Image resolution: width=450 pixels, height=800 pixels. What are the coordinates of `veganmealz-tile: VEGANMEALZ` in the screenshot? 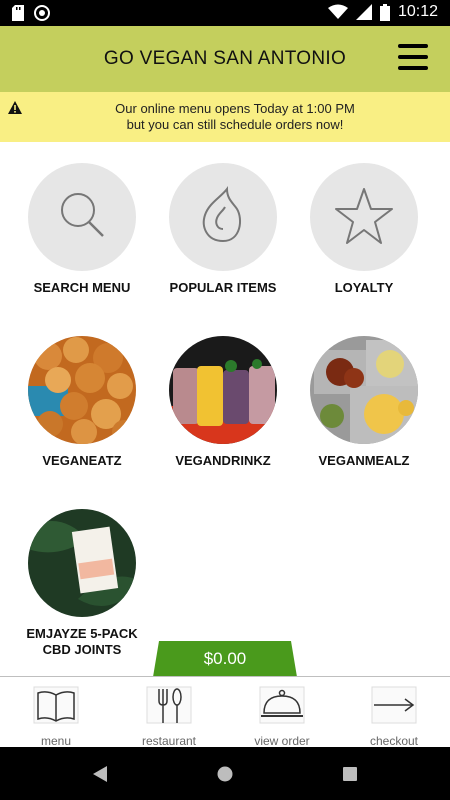 It's located at (364, 402).